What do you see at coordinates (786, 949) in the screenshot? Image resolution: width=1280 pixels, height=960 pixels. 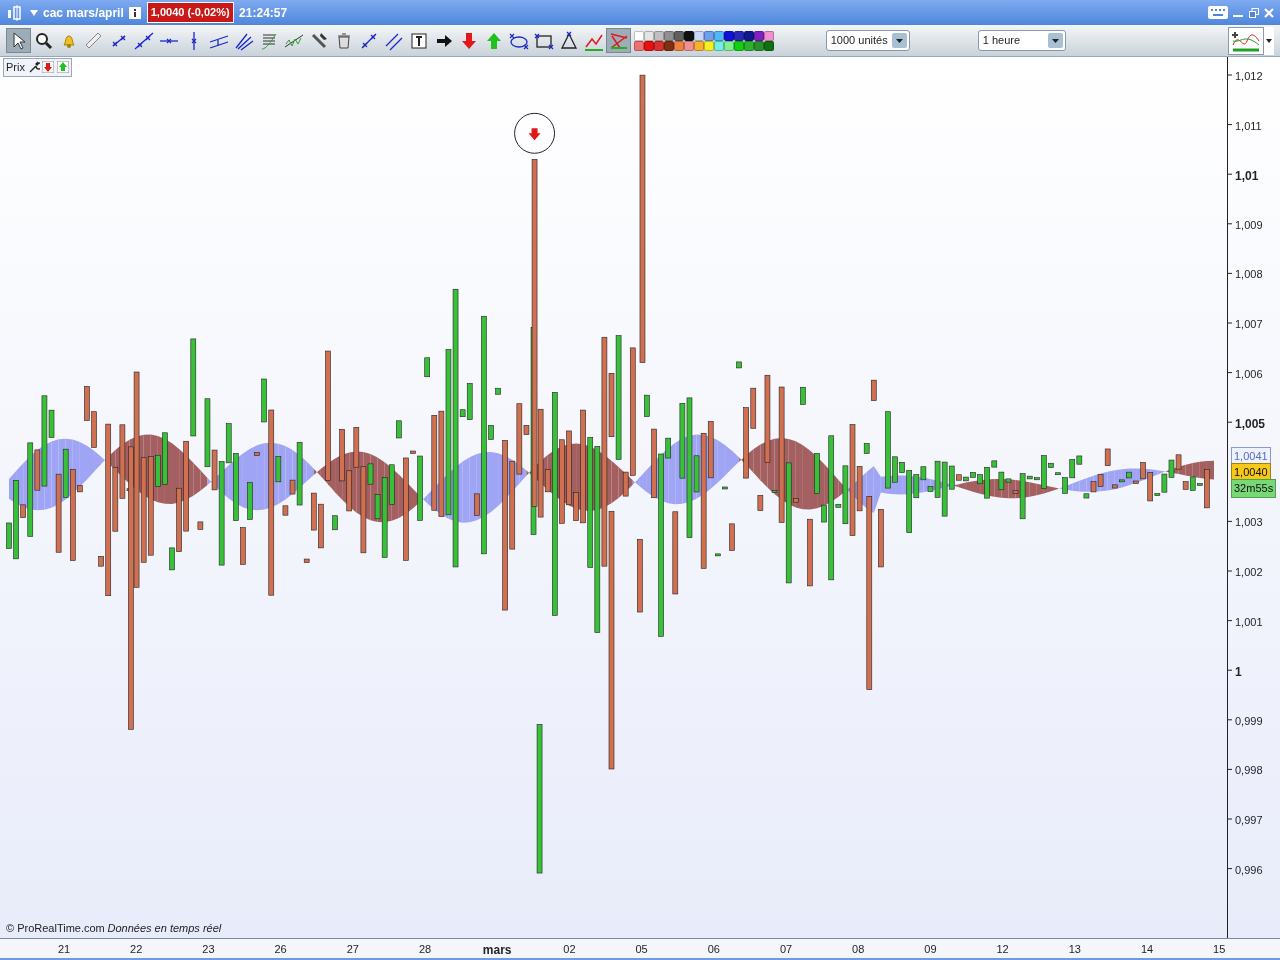 I see `date-label: 07` at bounding box center [786, 949].